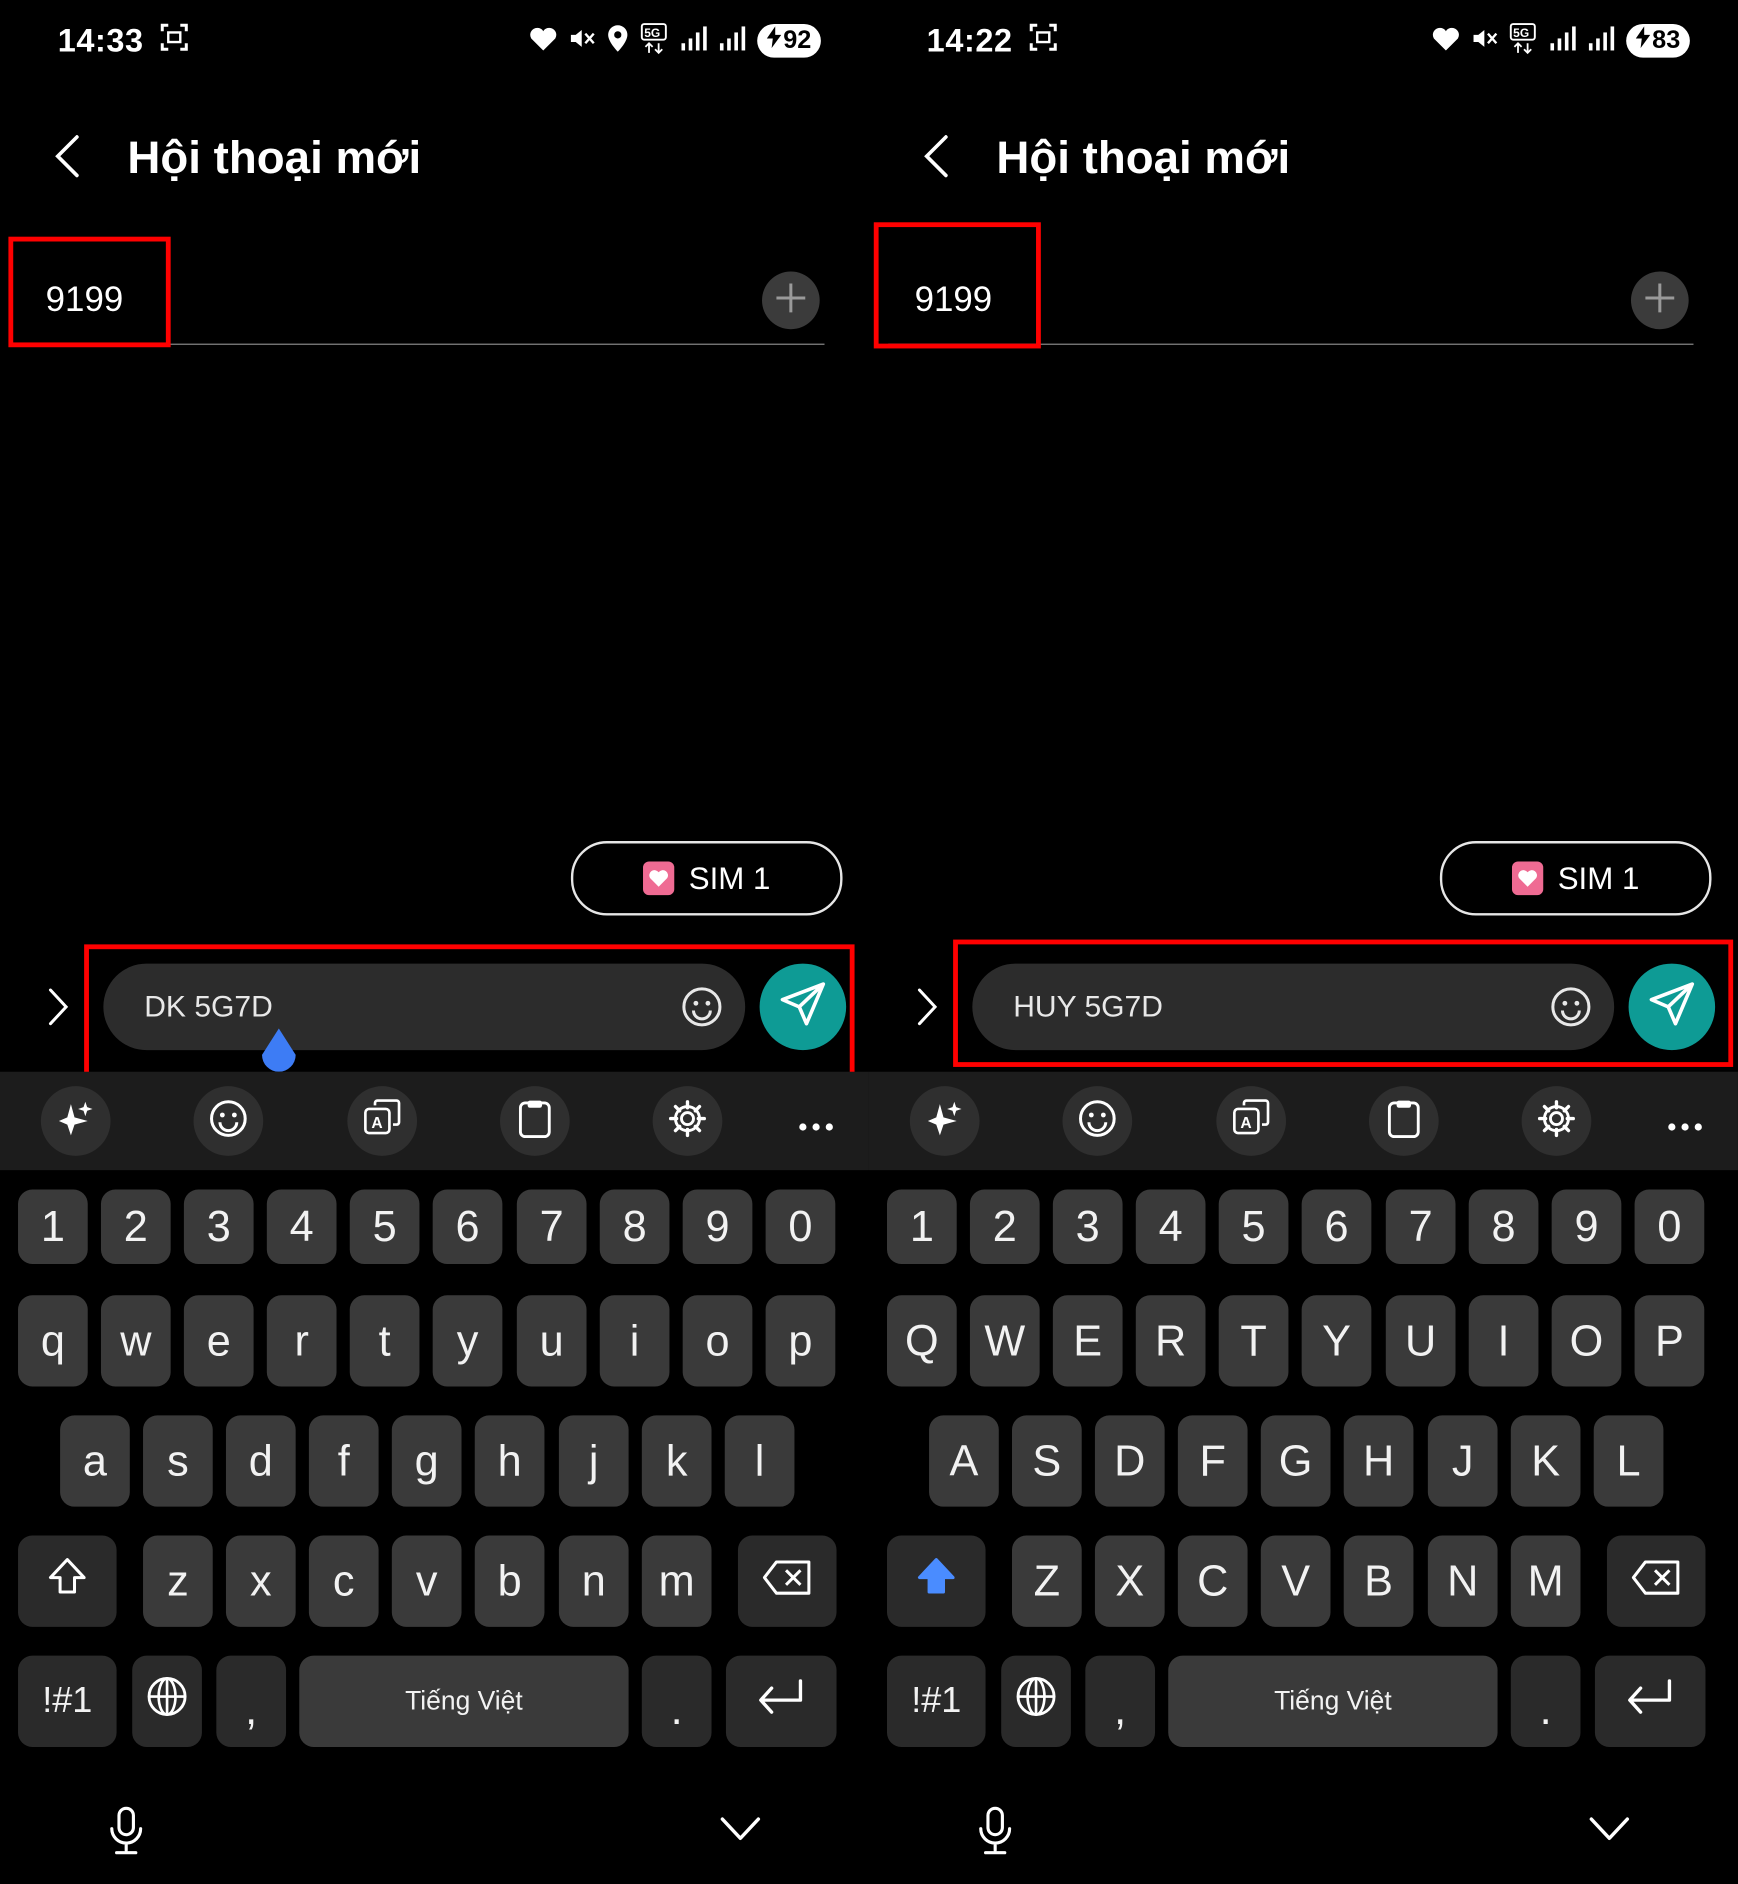 The height and width of the screenshot is (1884, 1738). What do you see at coordinates (717, 1341) in the screenshot?
I see `key-o: o` at bounding box center [717, 1341].